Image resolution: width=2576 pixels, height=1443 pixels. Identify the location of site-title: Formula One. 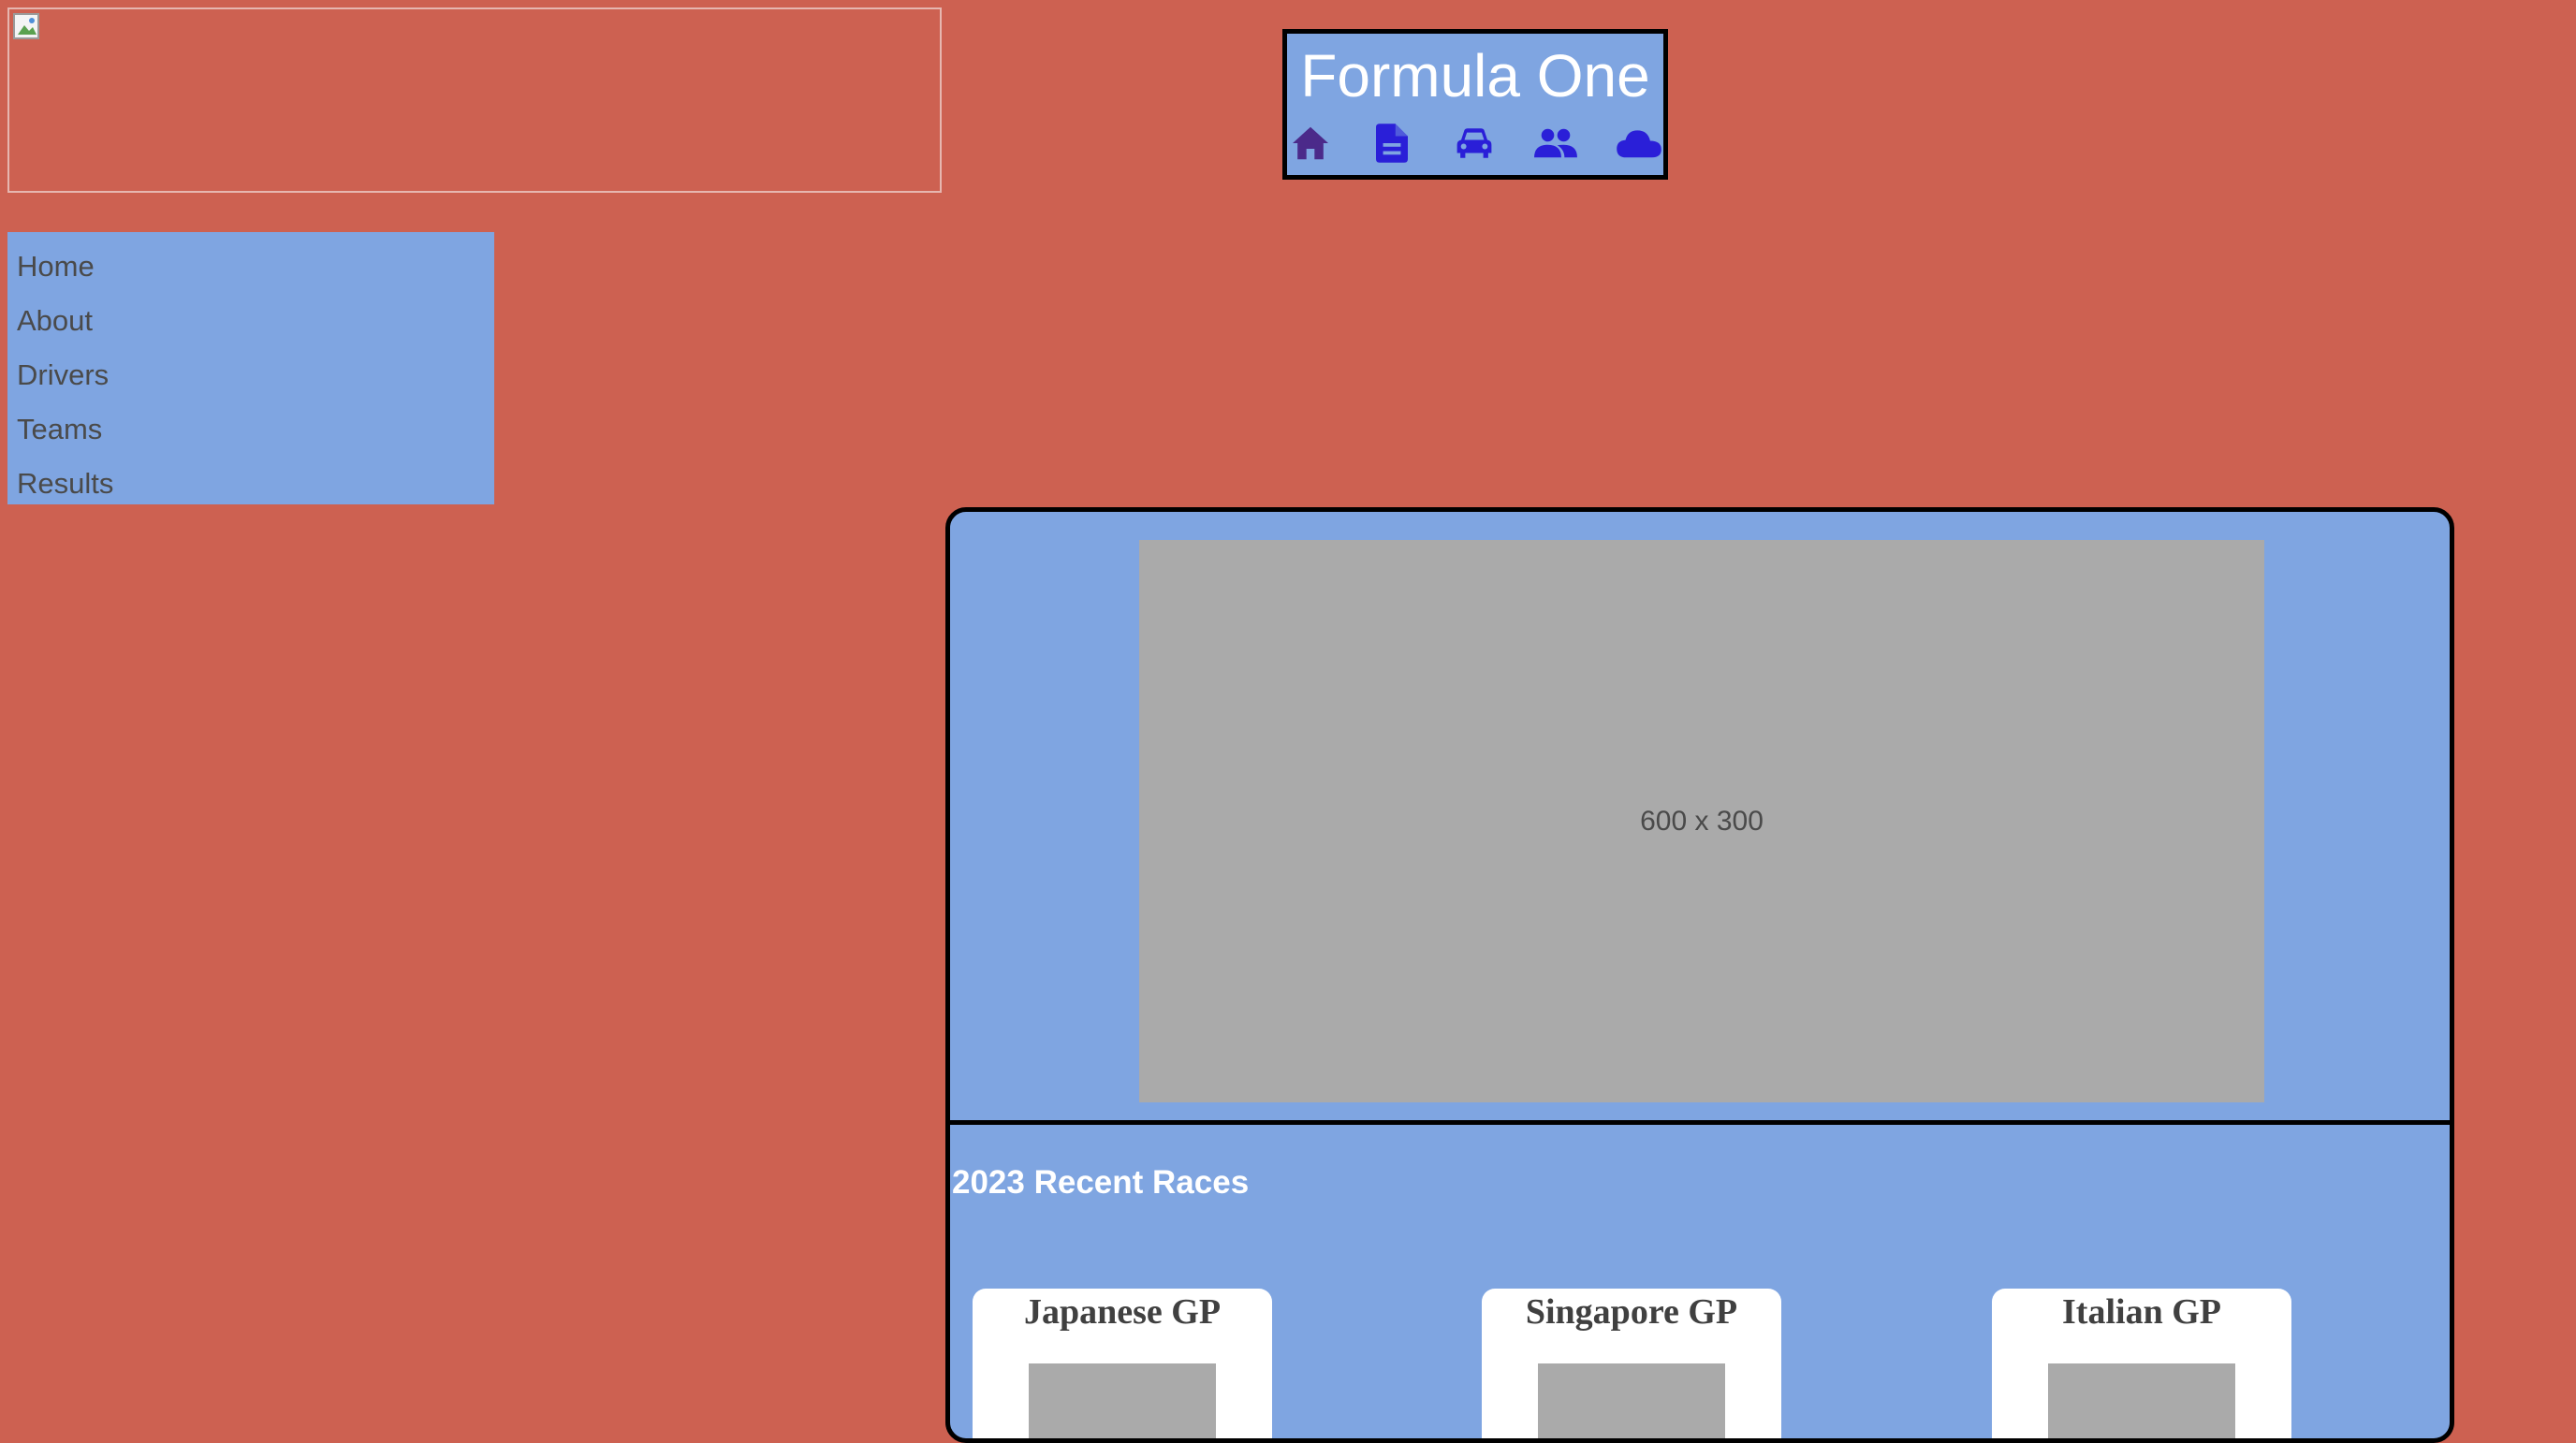
(1475, 75).